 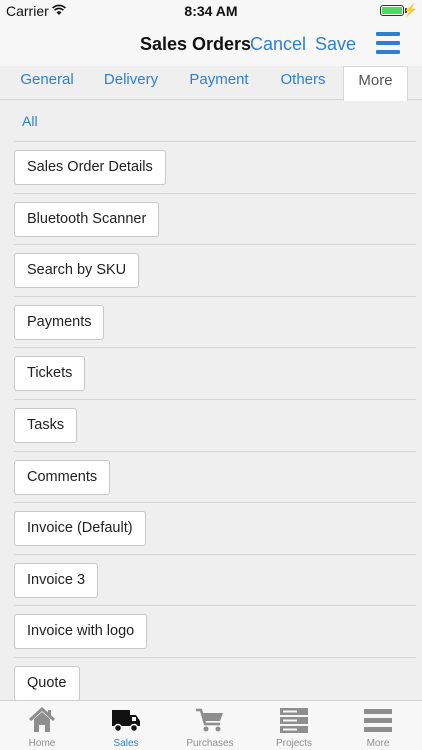 I want to click on filter-all-link: All, so click(x=30, y=121).